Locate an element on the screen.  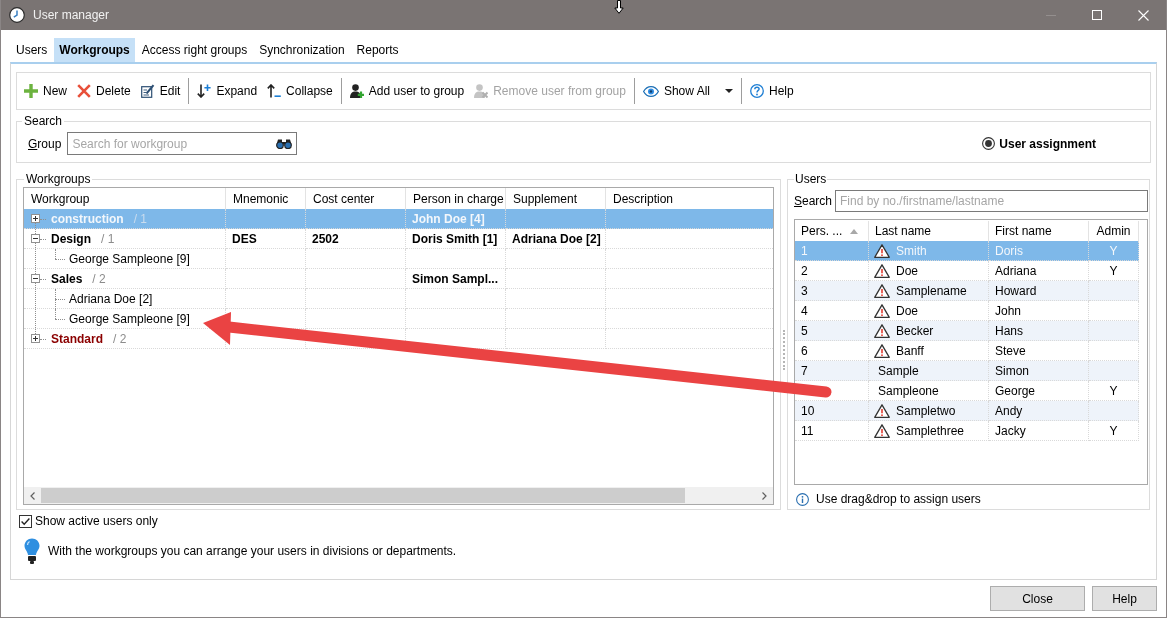
table-cell-text: 2502 is located at coordinates (325, 239).